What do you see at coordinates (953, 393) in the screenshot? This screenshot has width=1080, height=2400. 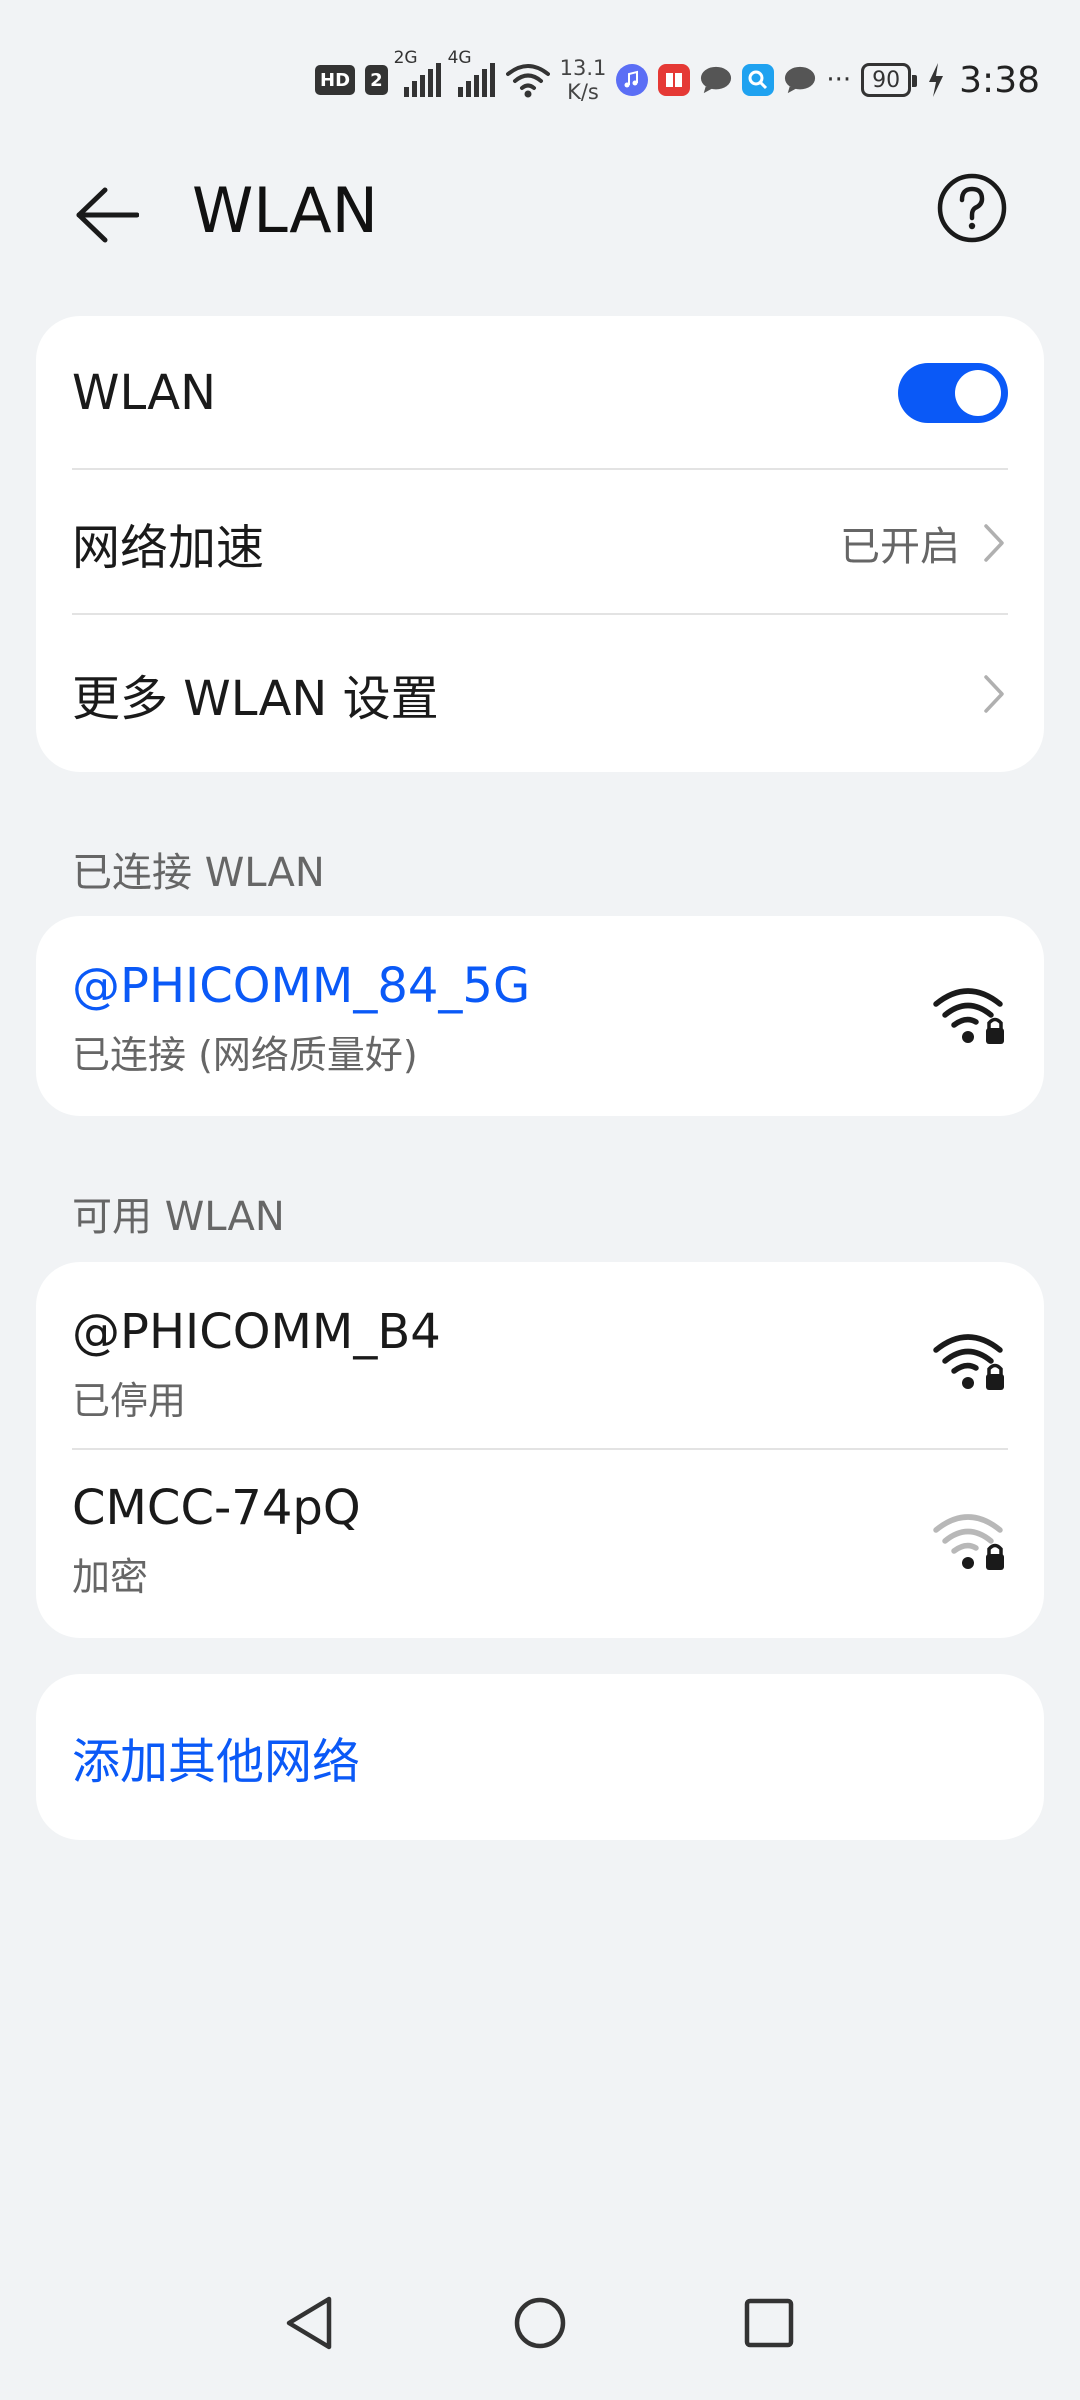 I see `wlan-switch` at bounding box center [953, 393].